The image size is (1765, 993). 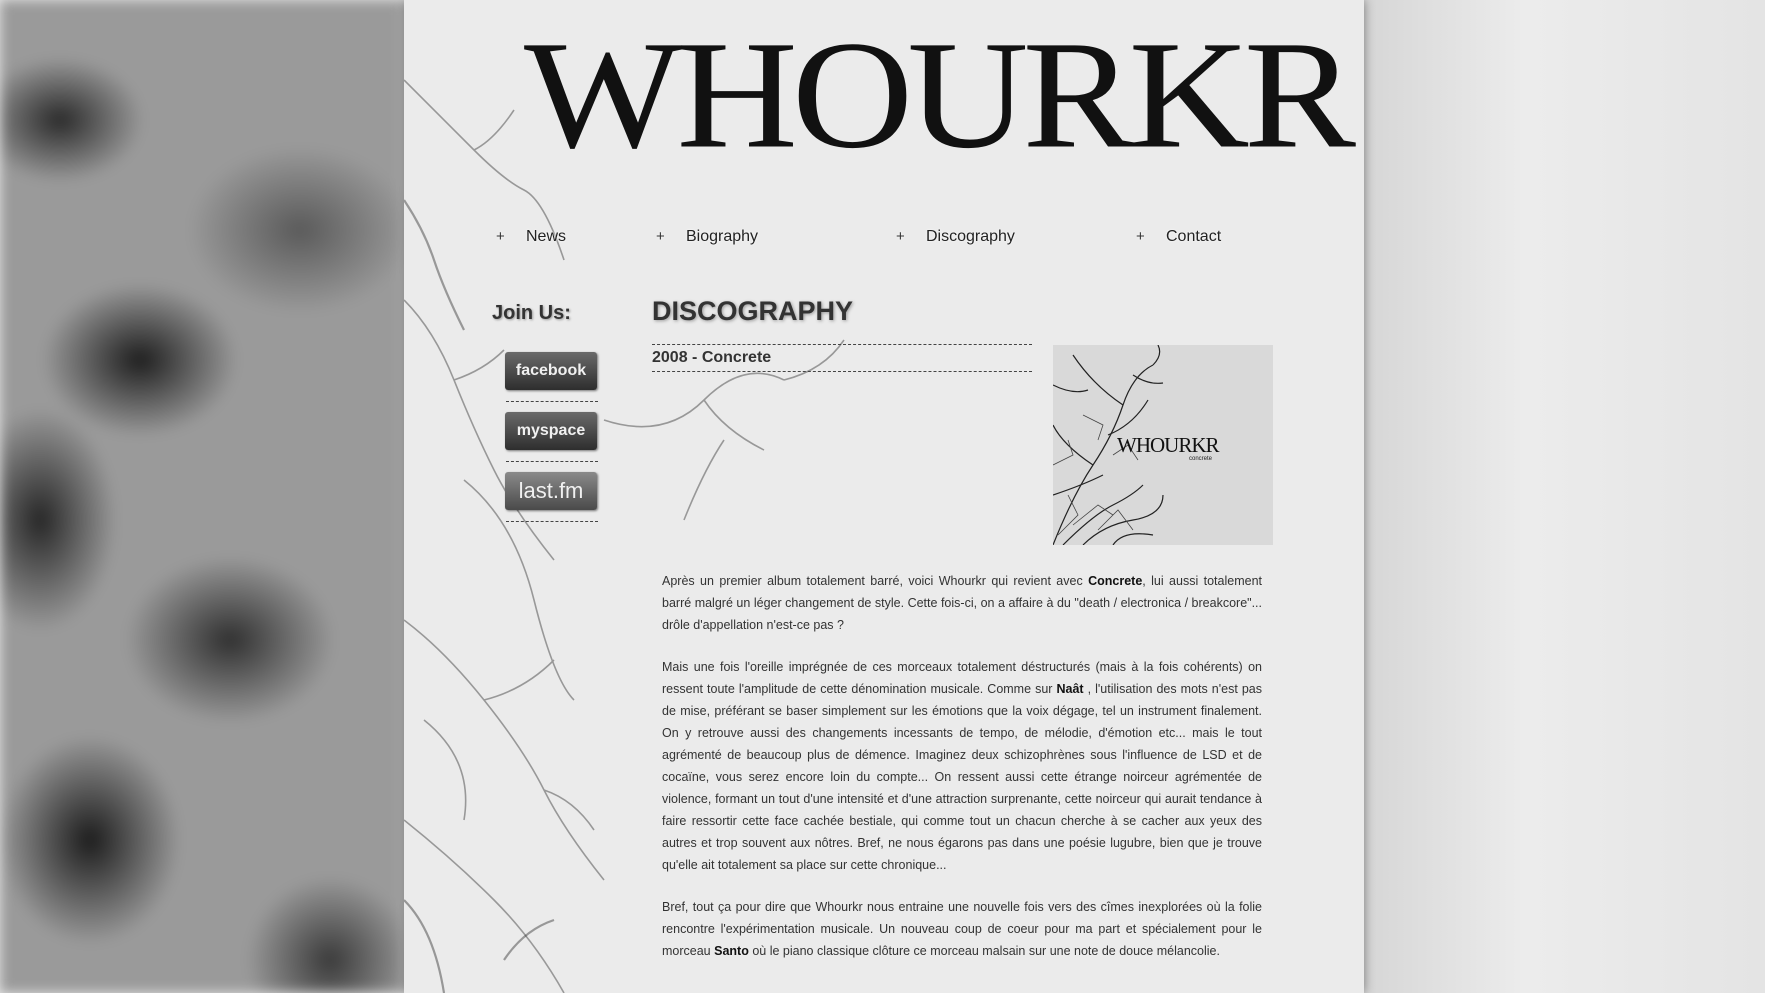 What do you see at coordinates (1201, 459) in the screenshot?
I see `cover-album-name: concrete` at bounding box center [1201, 459].